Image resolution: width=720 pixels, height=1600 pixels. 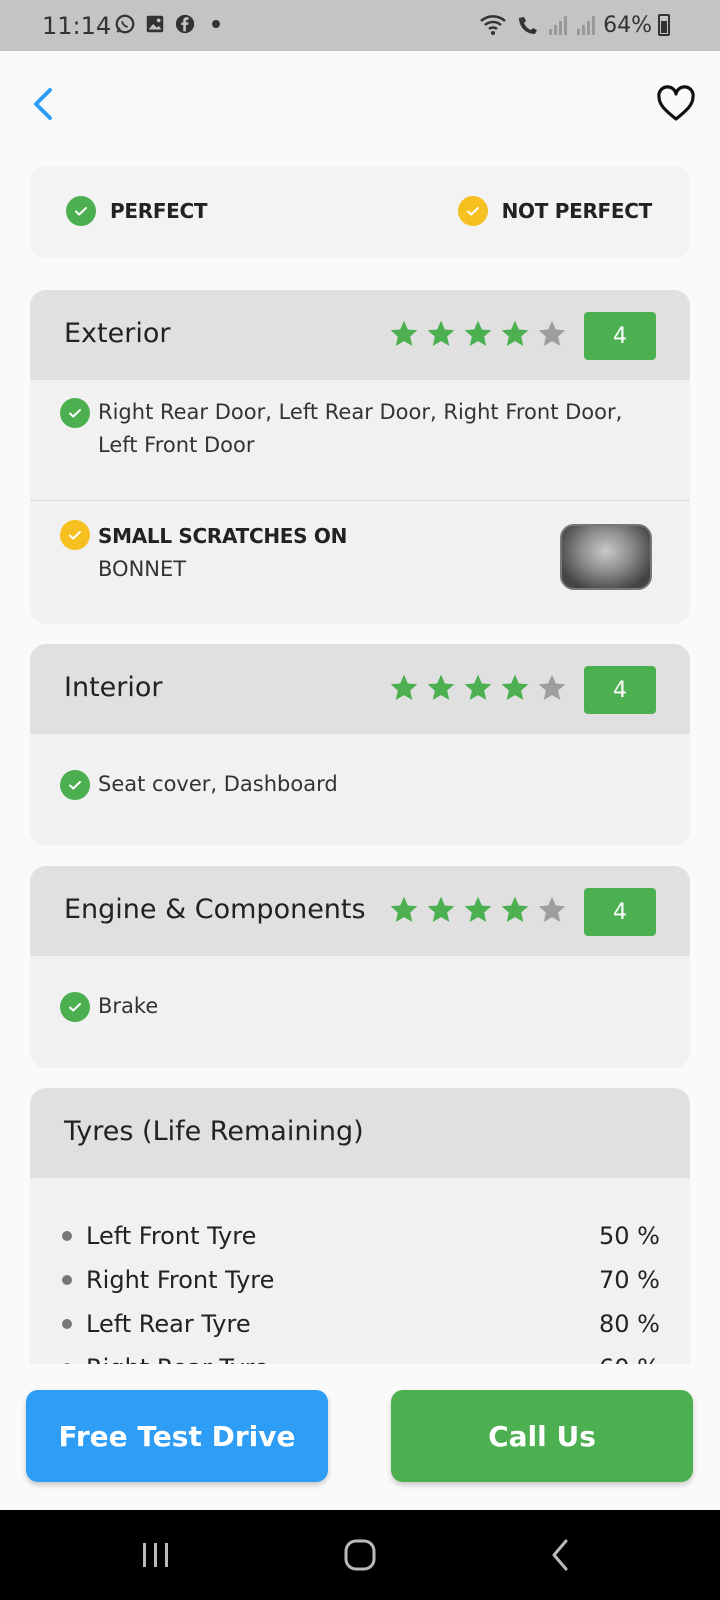 What do you see at coordinates (171, 1236) in the screenshot?
I see `tyre-name: Left Front Tyre` at bounding box center [171, 1236].